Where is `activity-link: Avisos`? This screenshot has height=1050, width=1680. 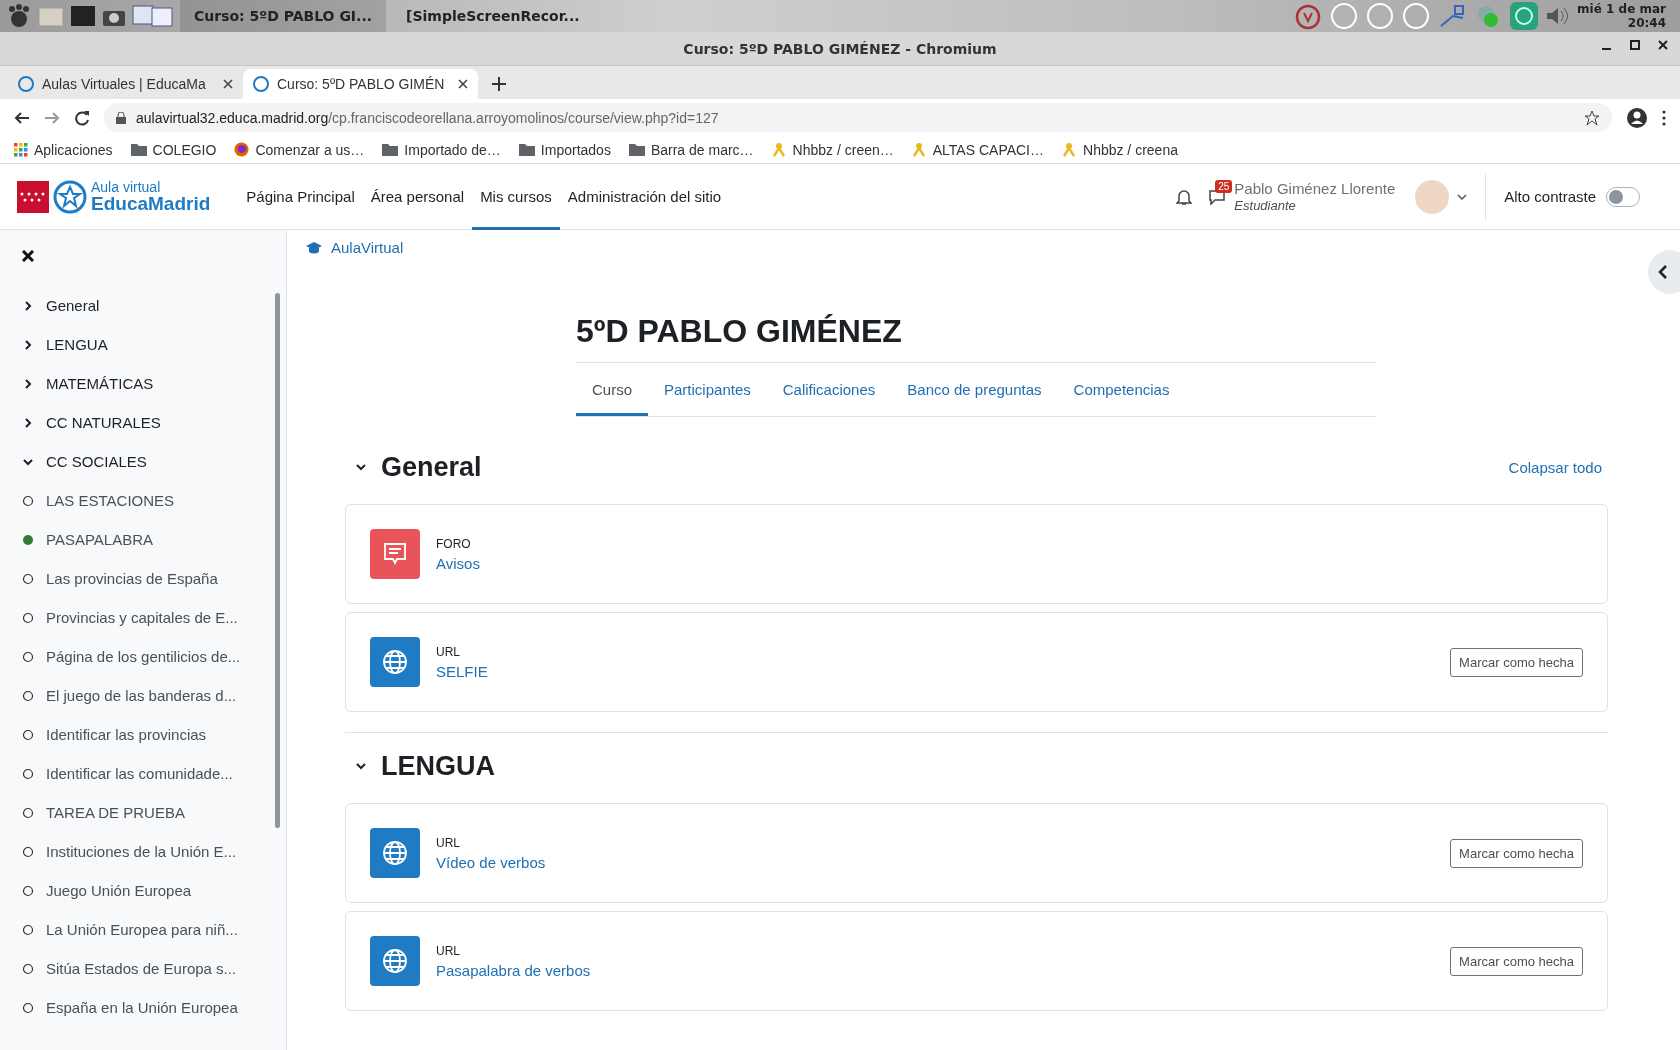
activity-link: Avisos is located at coordinates (1009, 563).